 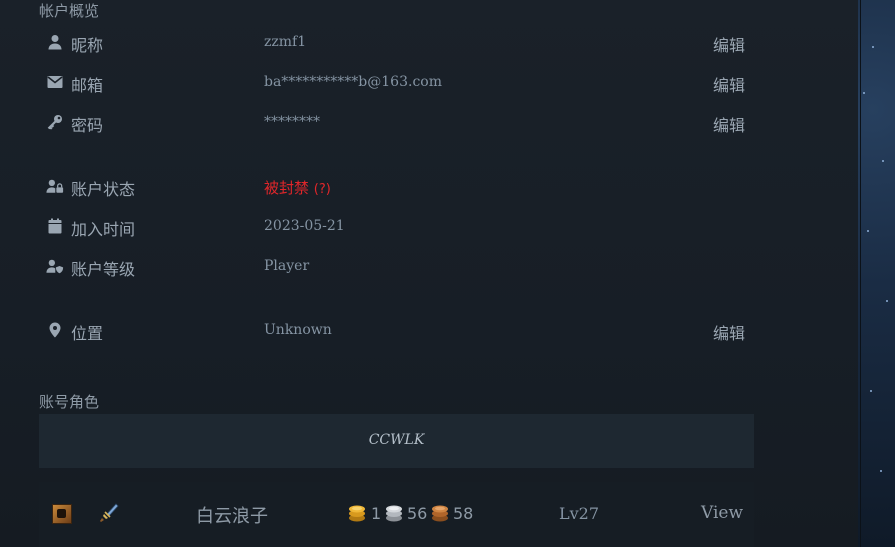 What do you see at coordinates (62, 514) in the screenshot?
I see `race-icon` at bounding box center [62, 514].